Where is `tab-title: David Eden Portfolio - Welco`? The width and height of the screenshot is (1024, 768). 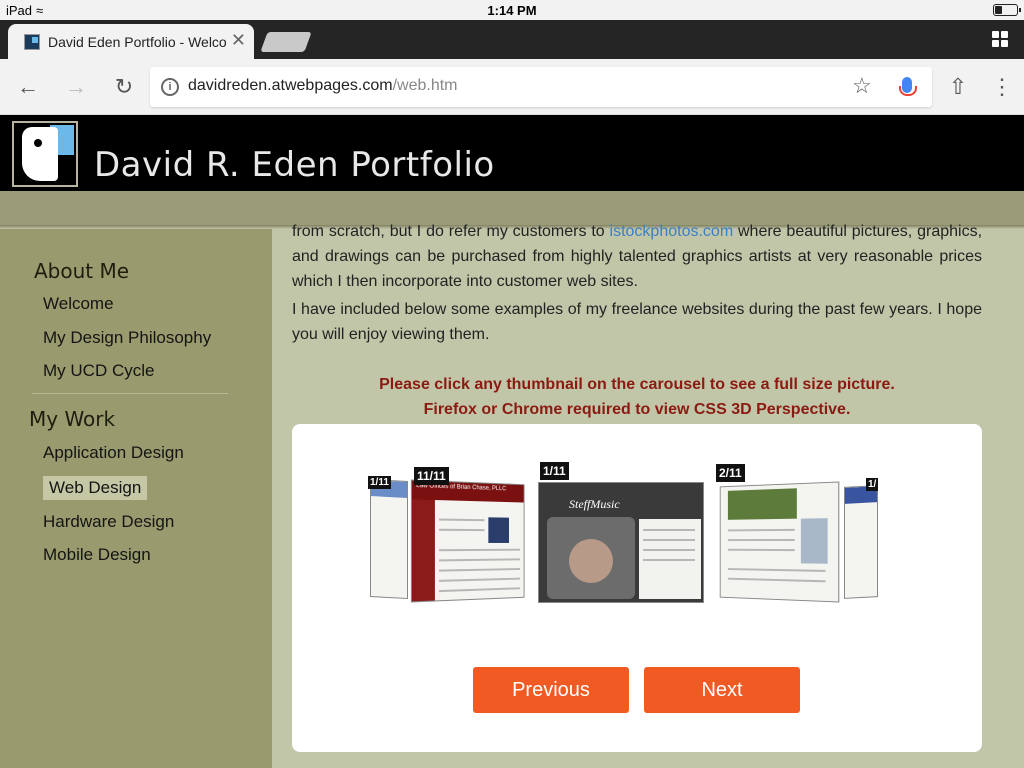
tab-title: David Eden Portfolio - Welco is located at coordinates (137, 42).